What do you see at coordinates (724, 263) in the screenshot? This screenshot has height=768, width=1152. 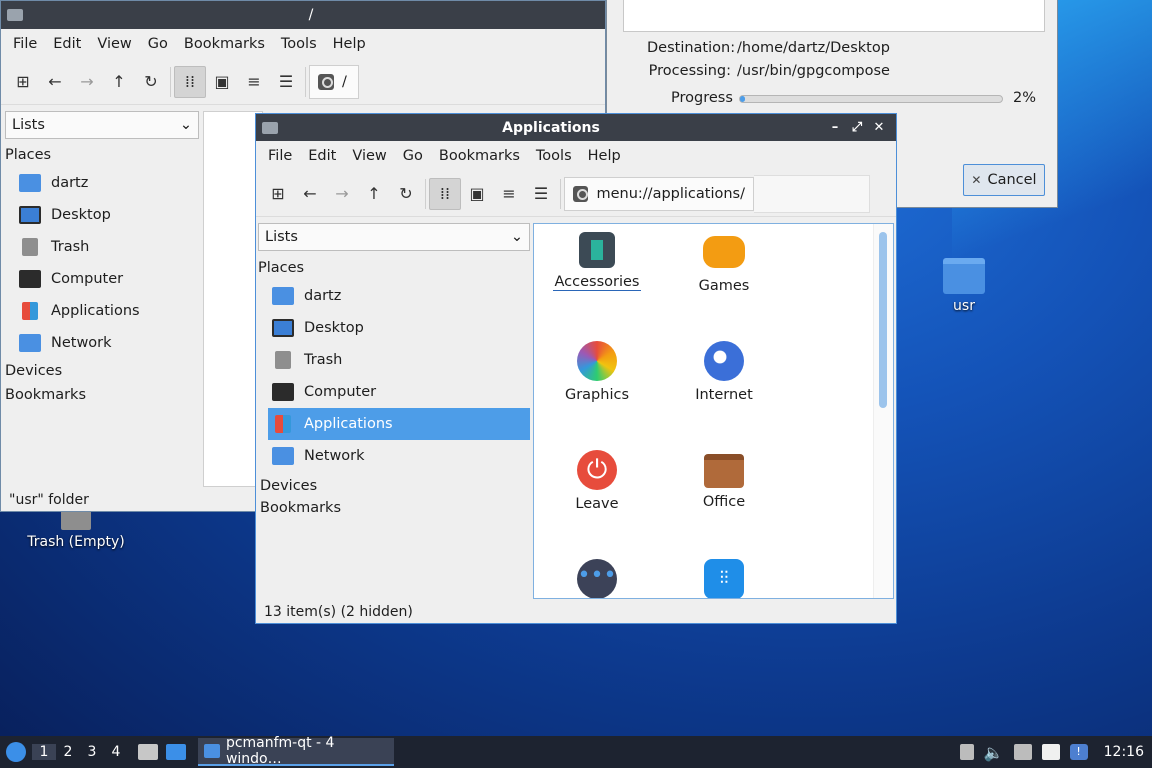 I see `app-games: Games` at bounding box center [724, 263].